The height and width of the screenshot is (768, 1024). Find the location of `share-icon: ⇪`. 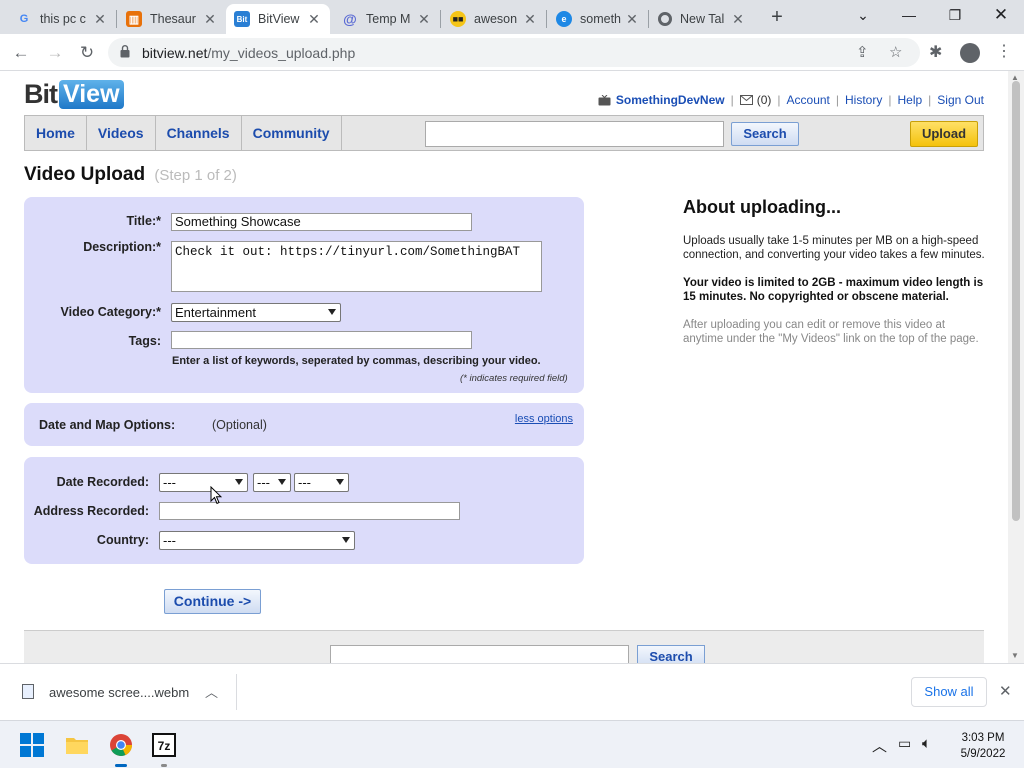

share-icon: ⇪ is located at coordinates (862, 52).